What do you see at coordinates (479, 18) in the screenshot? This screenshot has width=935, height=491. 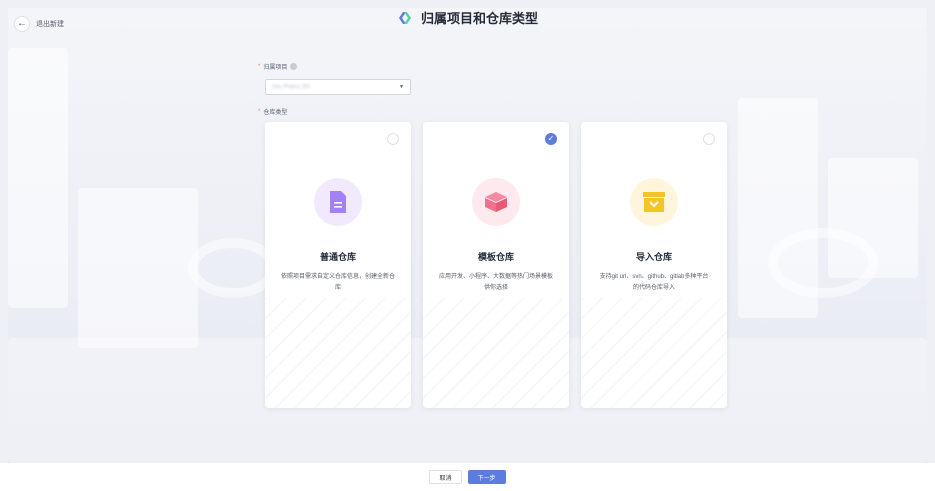 I see `page-title-text: 归属项目和仓库类型` at bounding box center [479, 18].